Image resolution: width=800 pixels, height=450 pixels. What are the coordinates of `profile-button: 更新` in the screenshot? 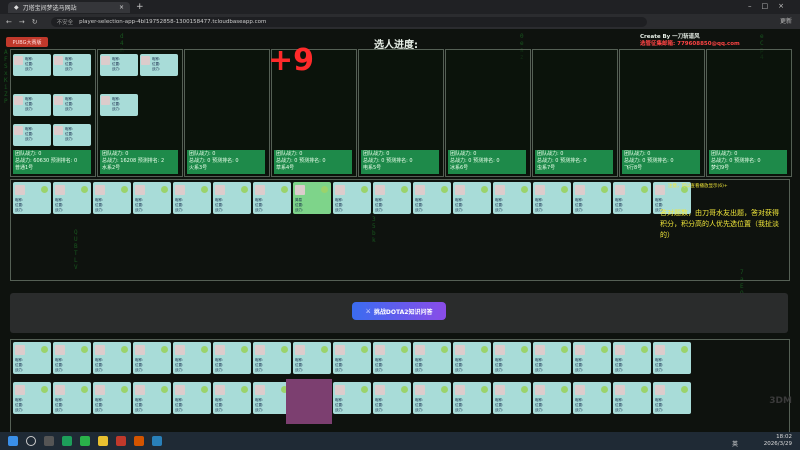 It's located at (786, 20).